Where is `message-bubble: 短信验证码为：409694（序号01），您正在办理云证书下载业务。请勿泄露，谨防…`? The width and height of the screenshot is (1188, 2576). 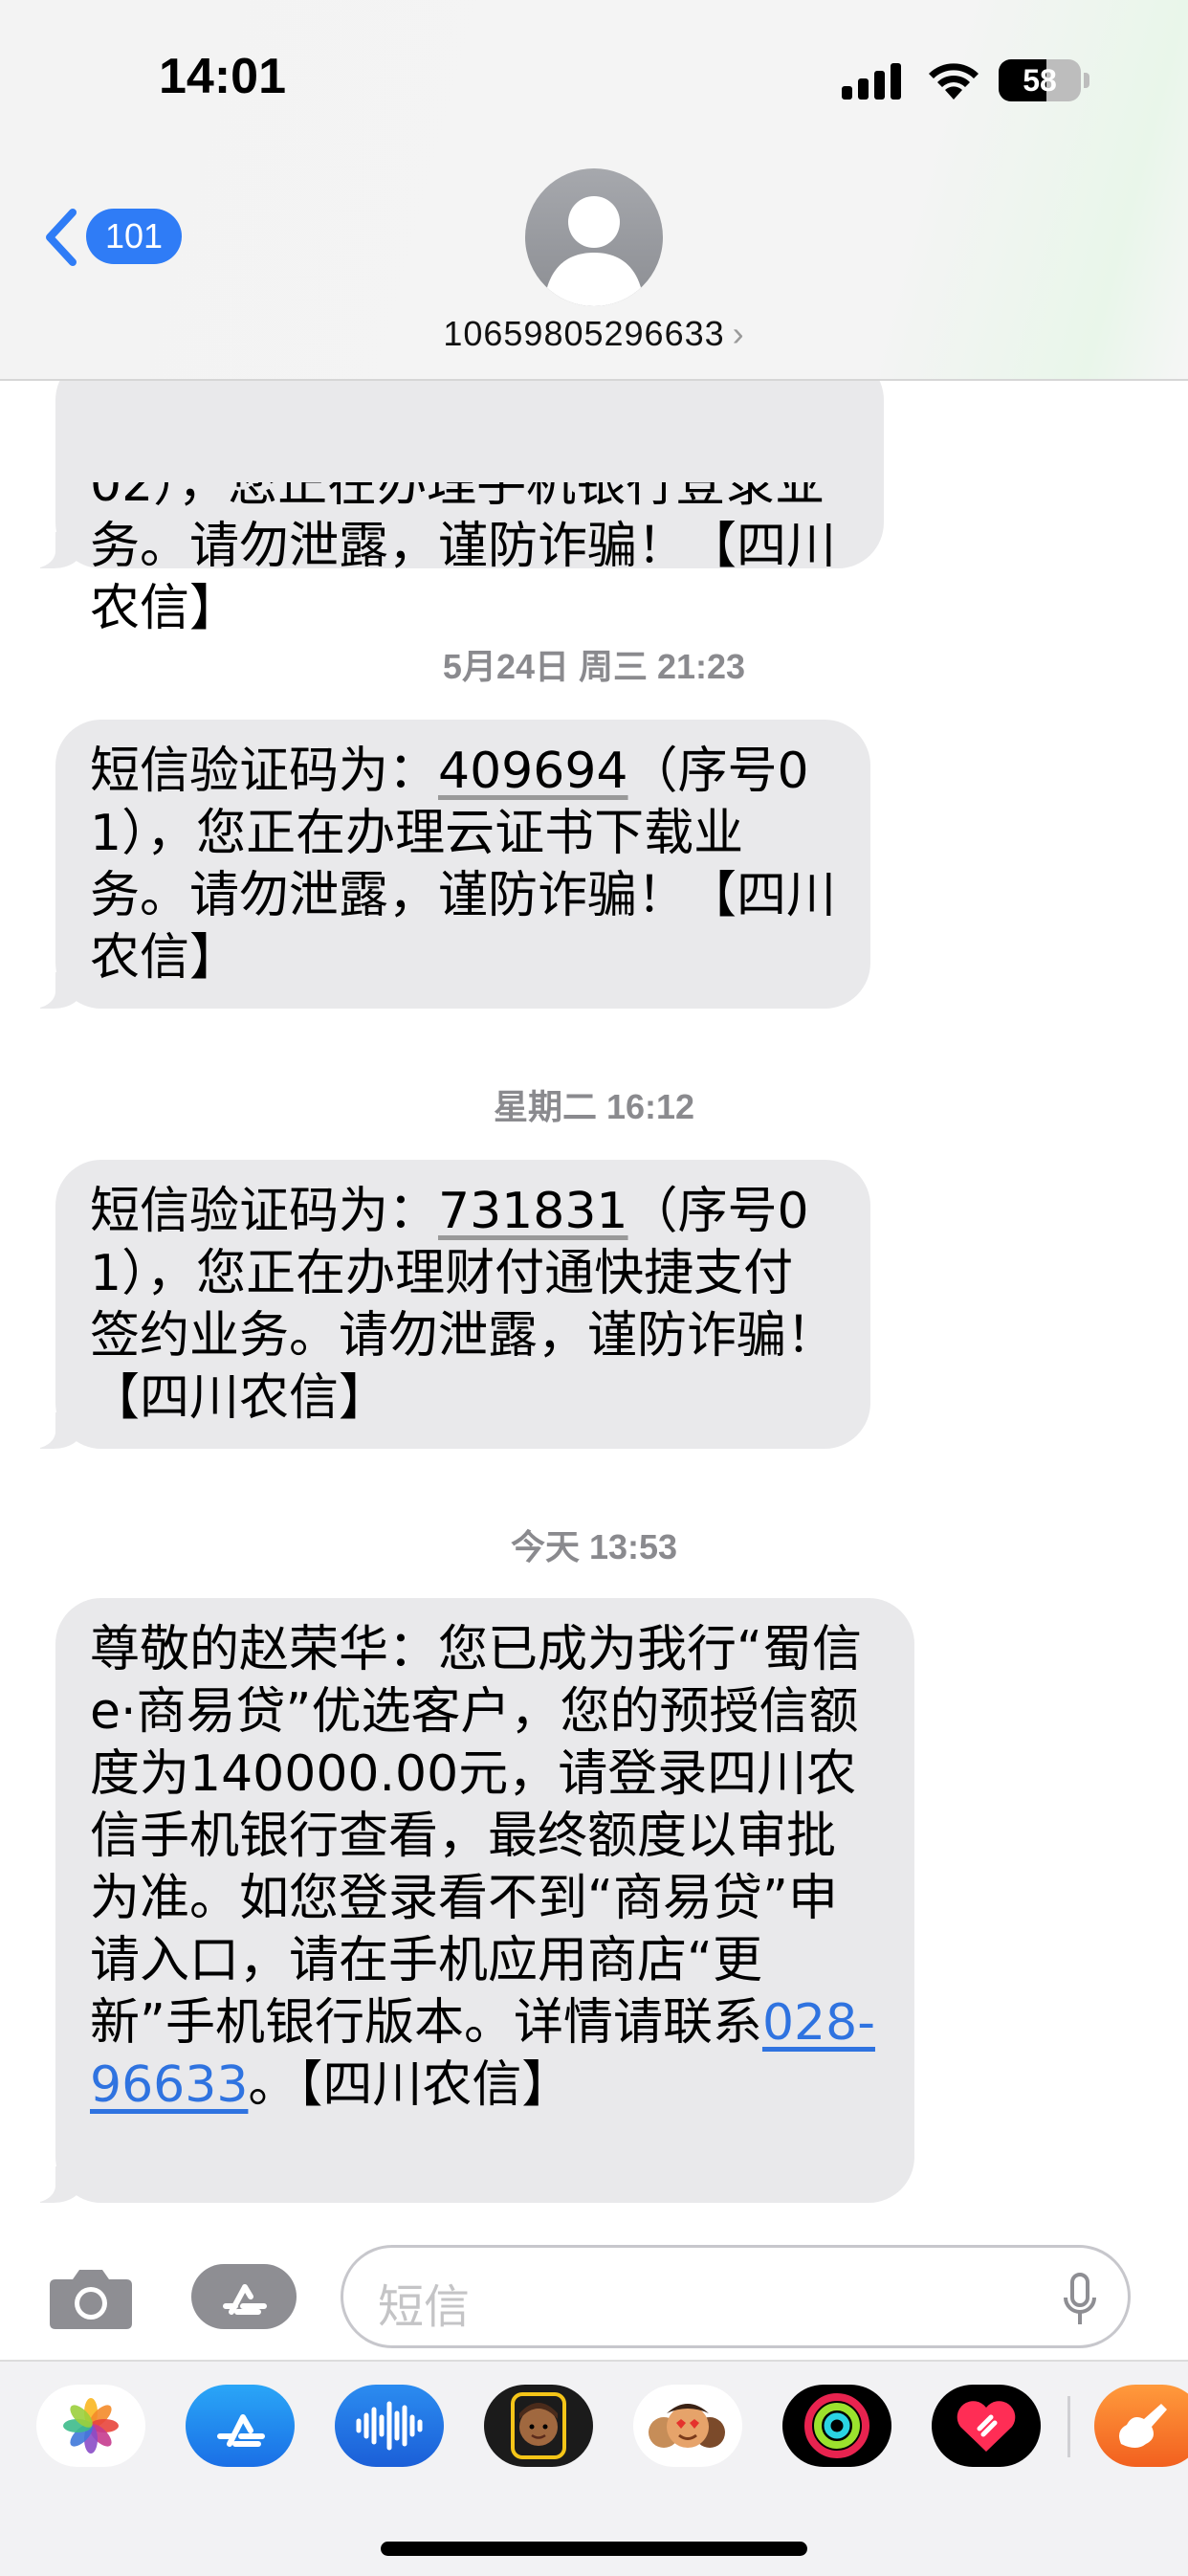 message-bubble: 短信验证码为：409694（序号01），您正在办理云证书下载业务。请勿泄露，谨防… is located at coordinates (448, 864).